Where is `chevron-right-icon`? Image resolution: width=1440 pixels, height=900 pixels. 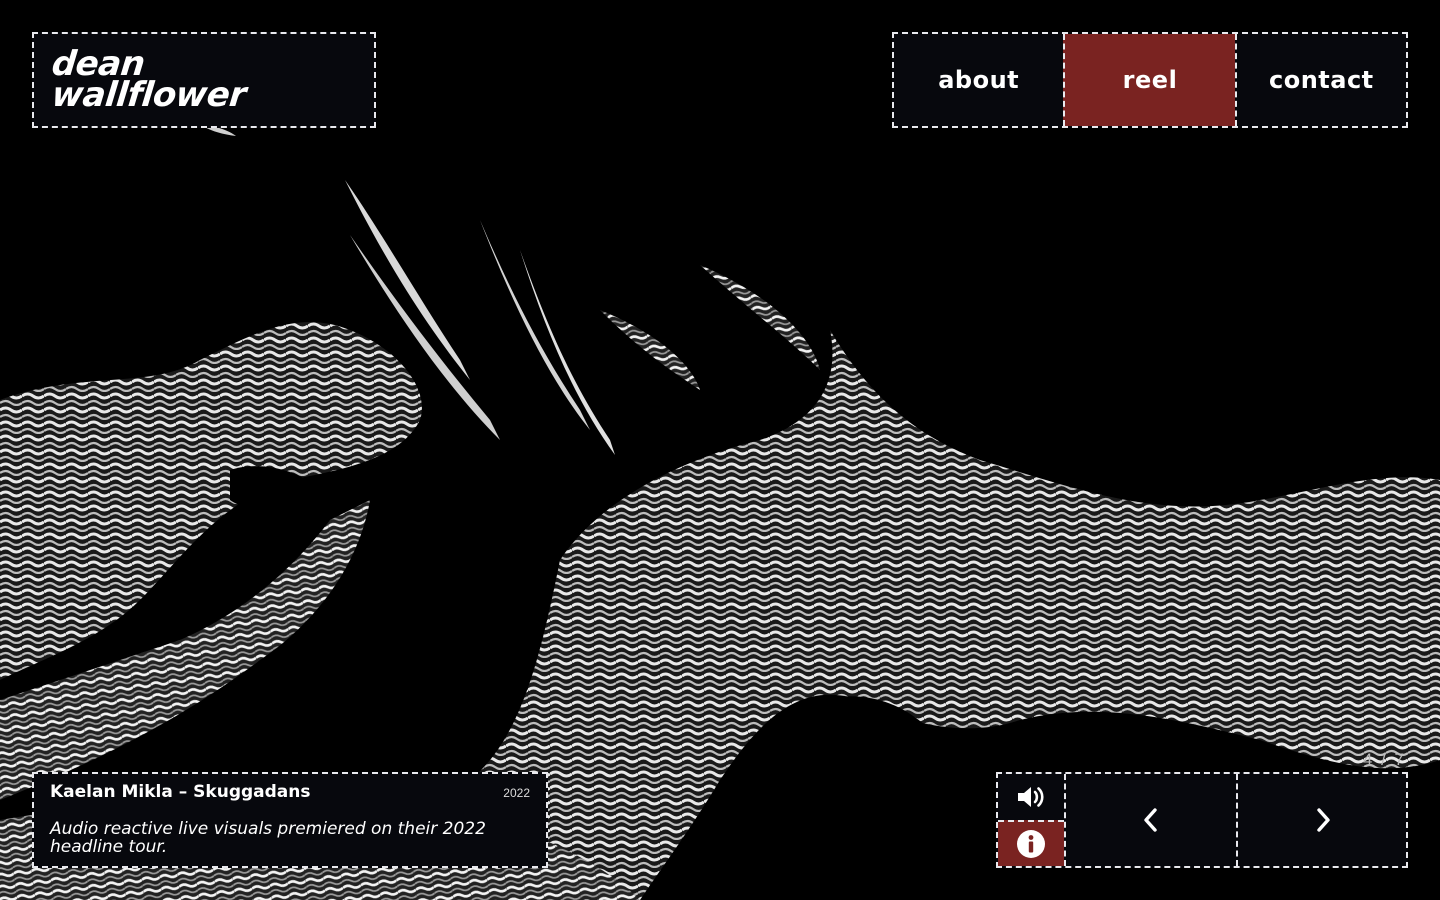 chevron-right-icon is located at coordinates (1323, 820).